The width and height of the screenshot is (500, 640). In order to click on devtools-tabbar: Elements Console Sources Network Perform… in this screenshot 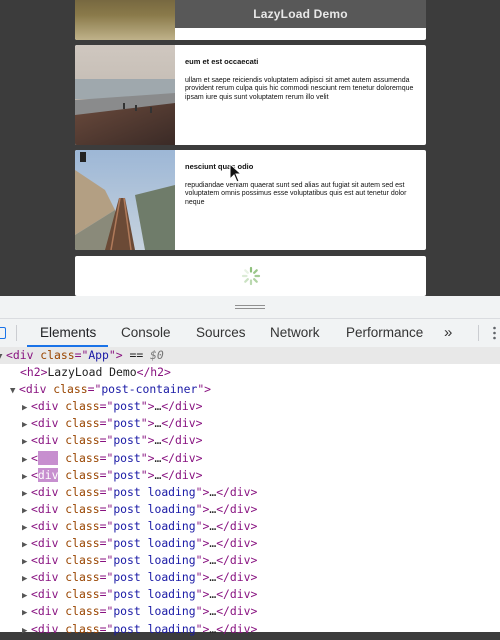, I will do `click(250, 333)`.